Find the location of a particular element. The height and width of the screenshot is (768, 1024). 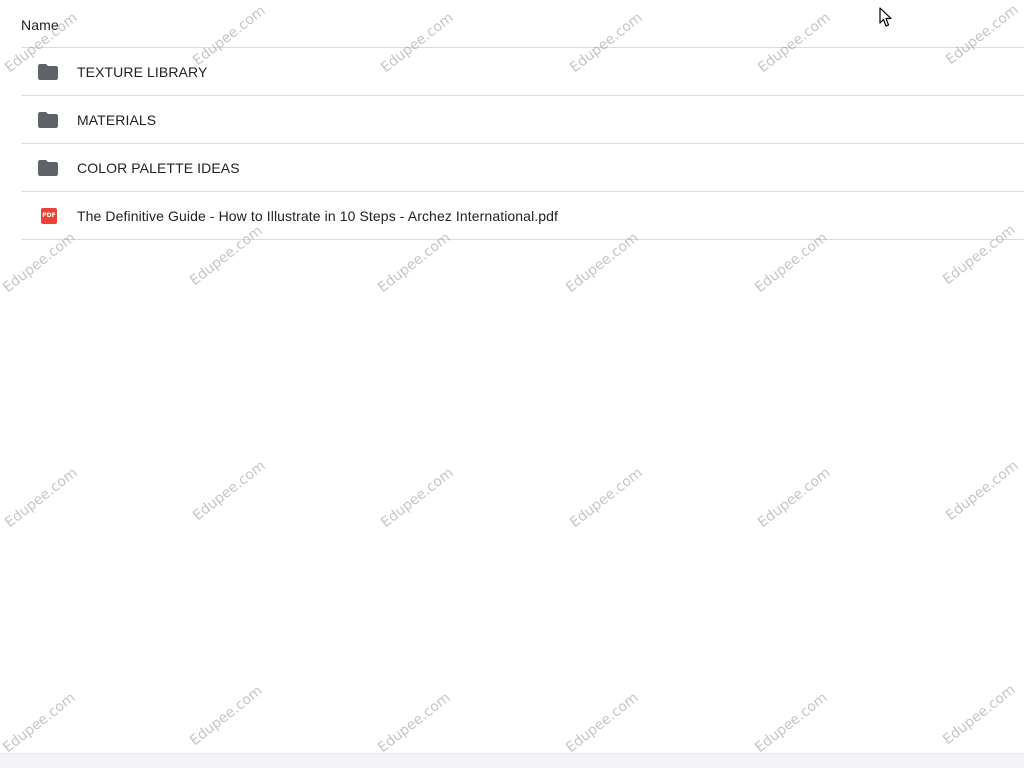

bottom-scroll-area is located at coordinates (512, 760).